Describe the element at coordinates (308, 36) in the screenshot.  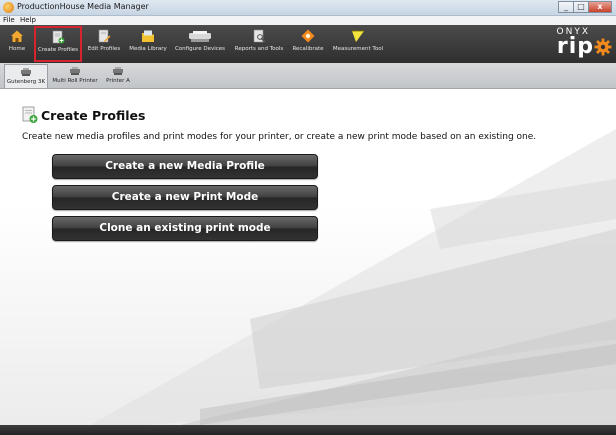
I see `recalibrate-icon` at that location.